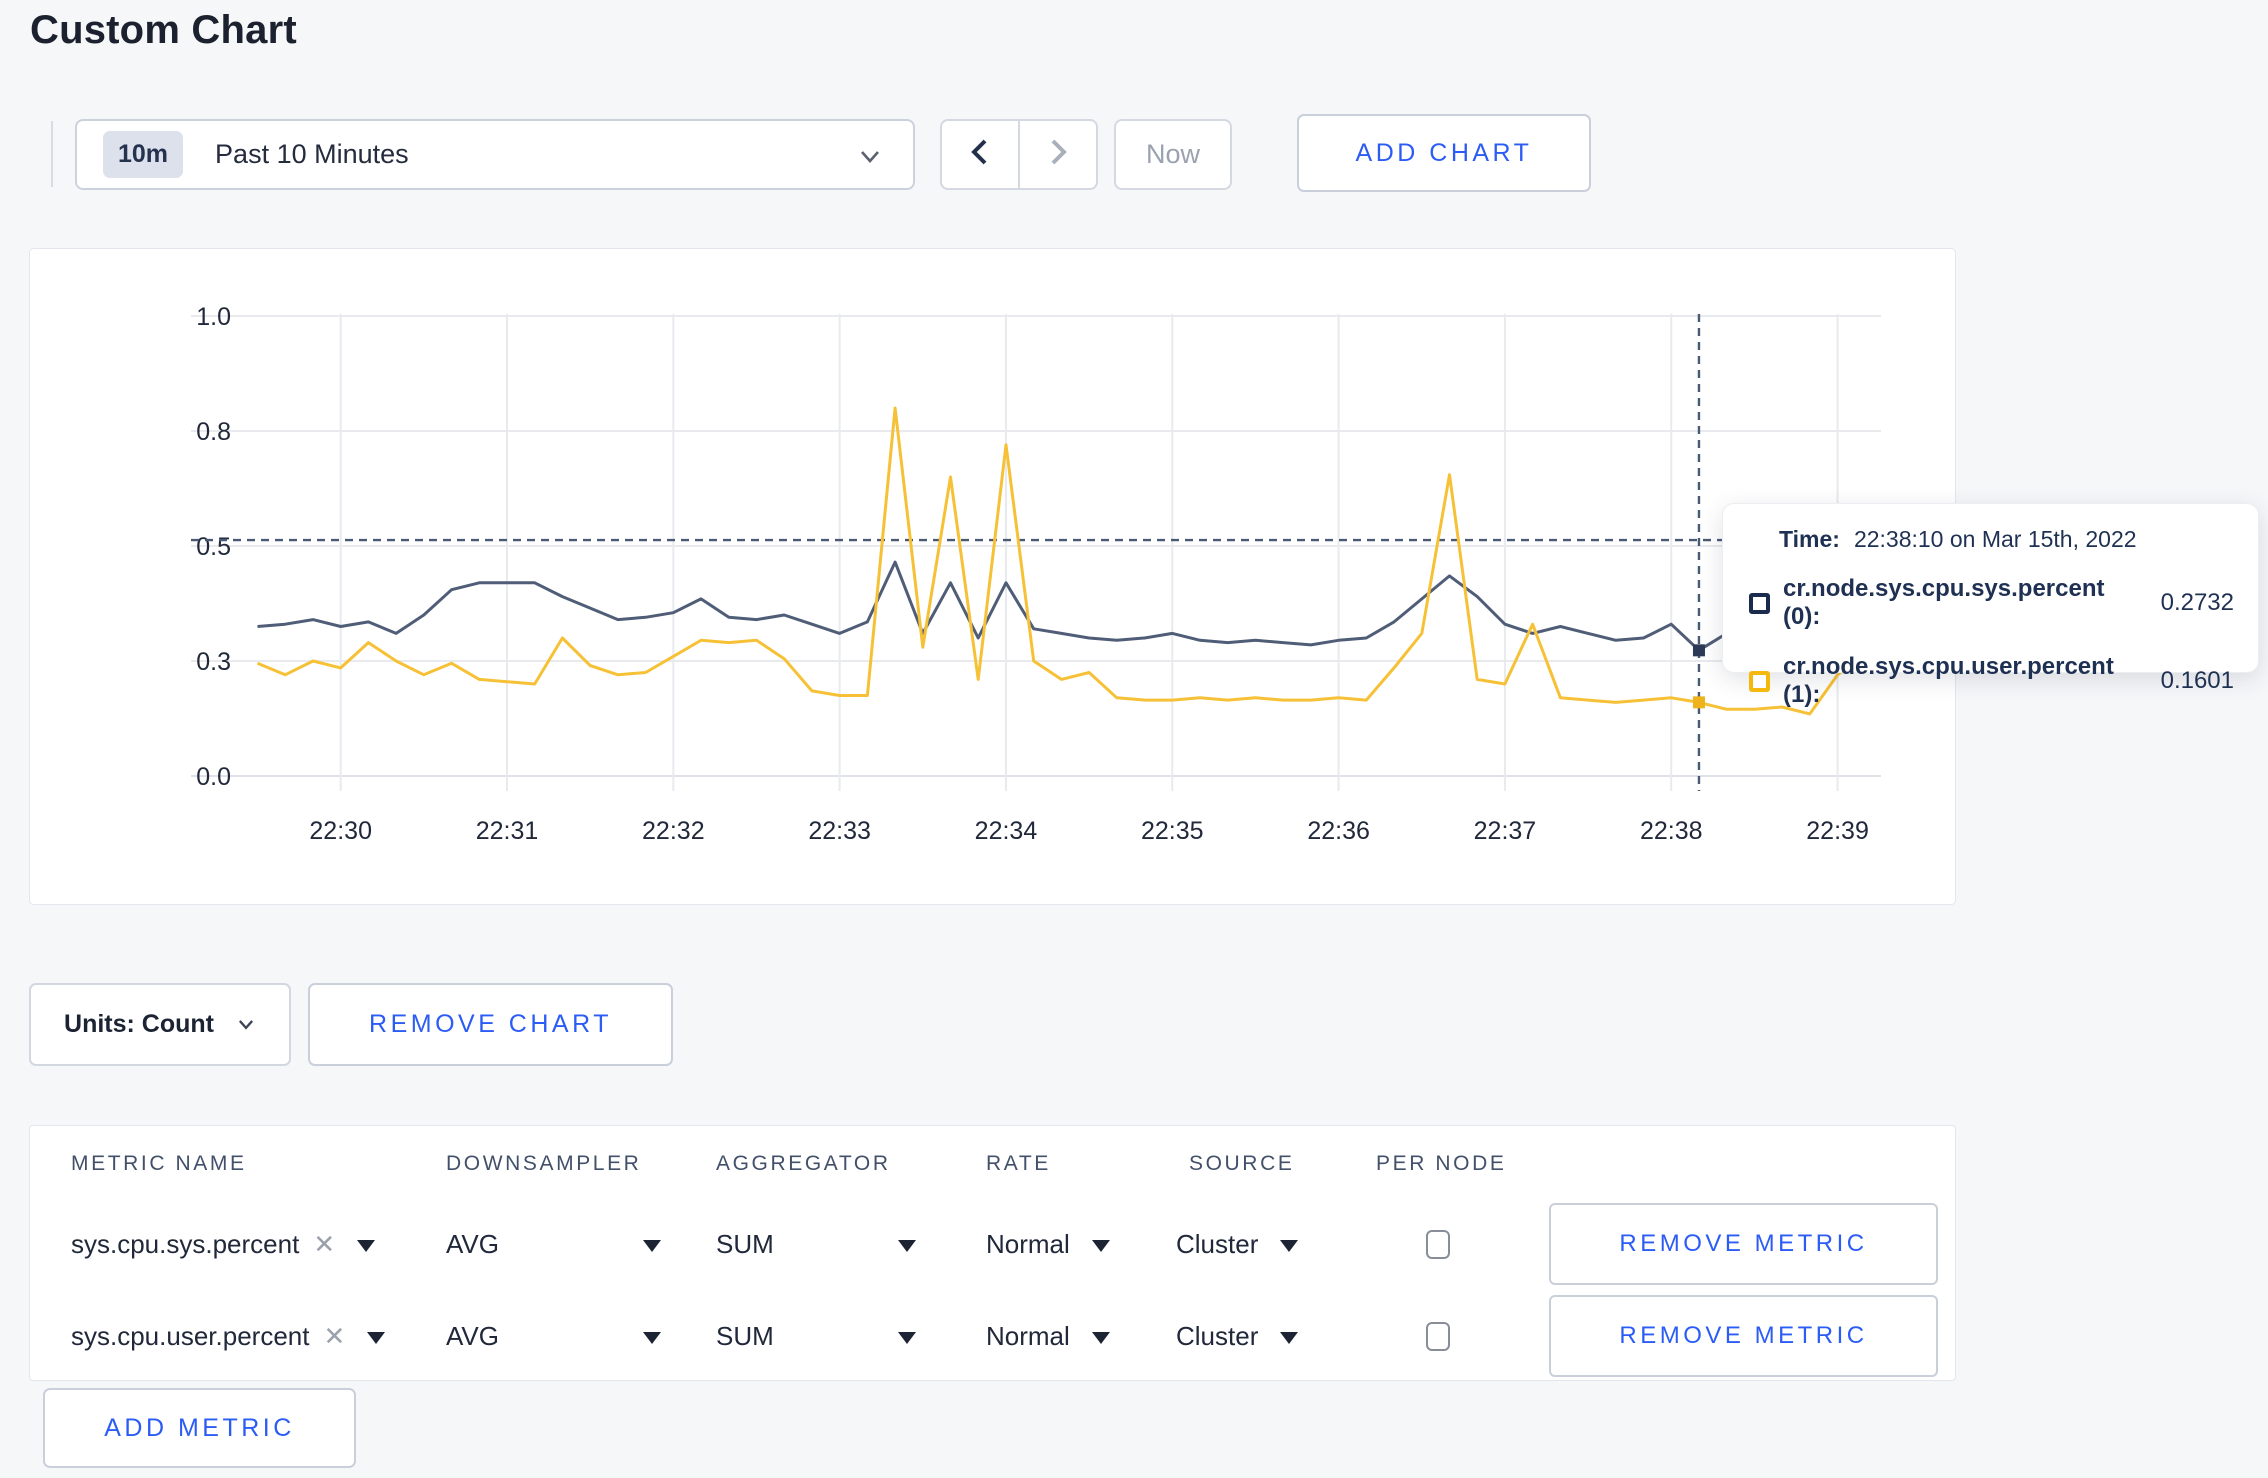 The height and width of the screenshot is (1478, 2268). What do you see at coordinates (1944, 602) in the screenshot?
I see `tooltip-series-name: cr.node.sys.cpu.sys.percent (0):` at bounding box center [1944, 602].